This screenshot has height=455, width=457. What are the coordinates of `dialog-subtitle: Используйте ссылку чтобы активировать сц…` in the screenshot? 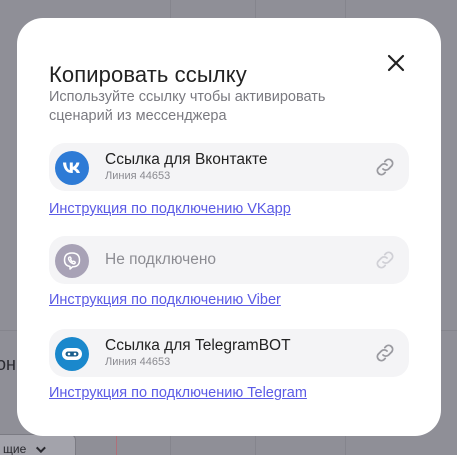 It's located at (187, 106).